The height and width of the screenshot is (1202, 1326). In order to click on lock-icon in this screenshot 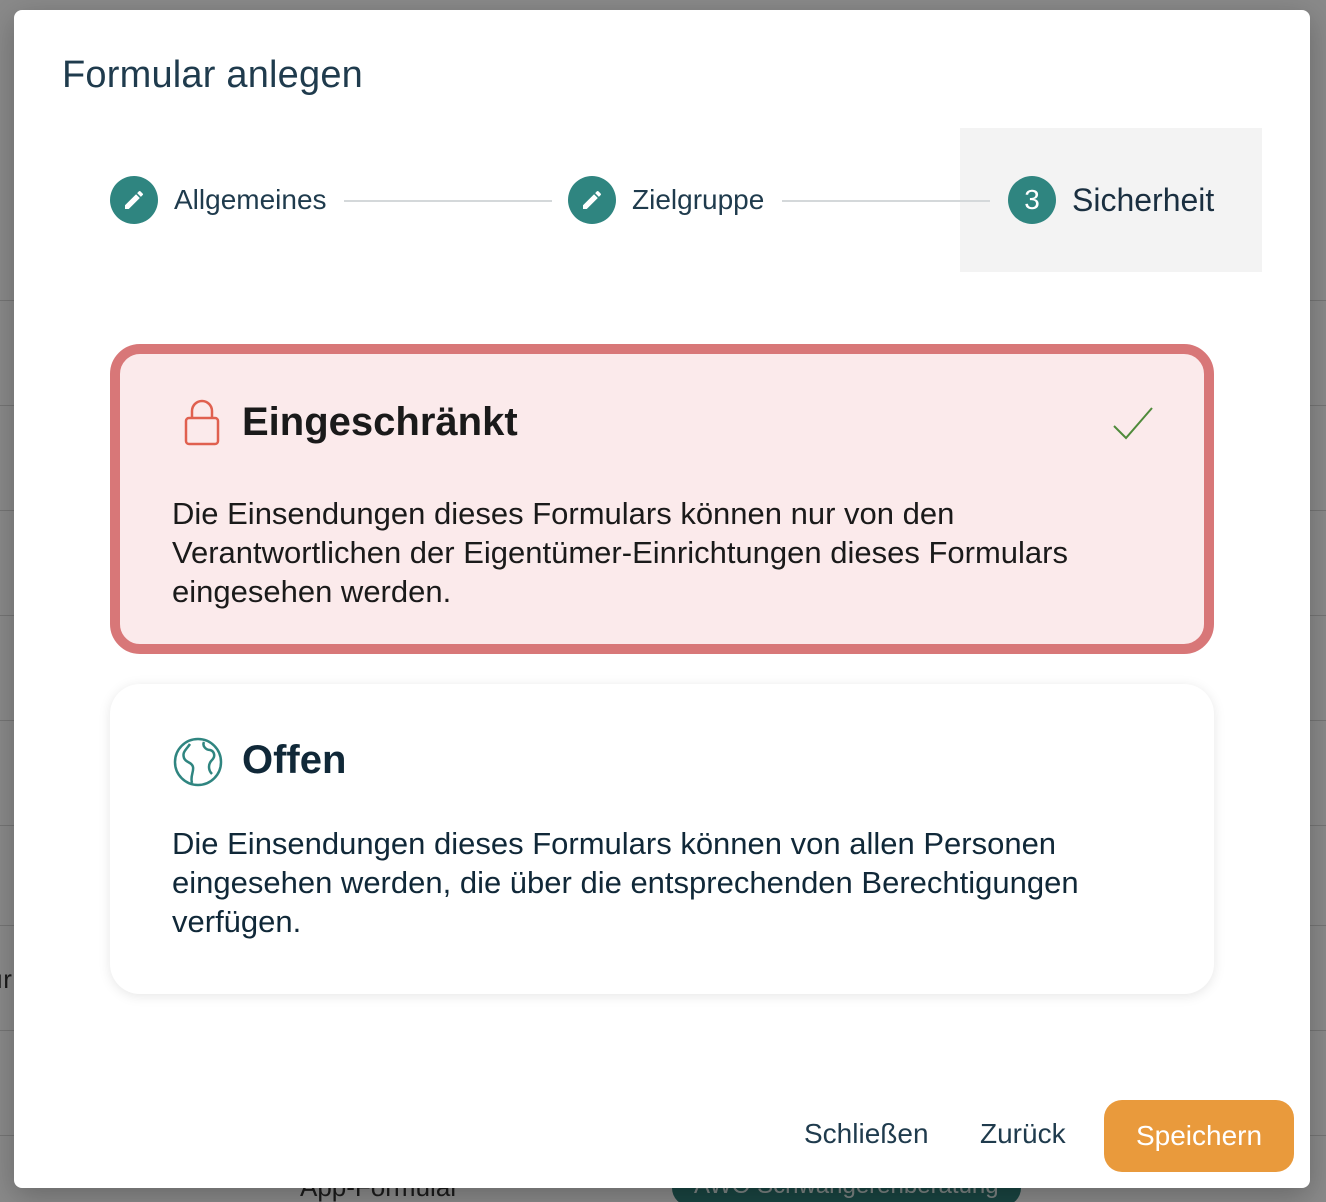, I will do `click(202, 422)`.